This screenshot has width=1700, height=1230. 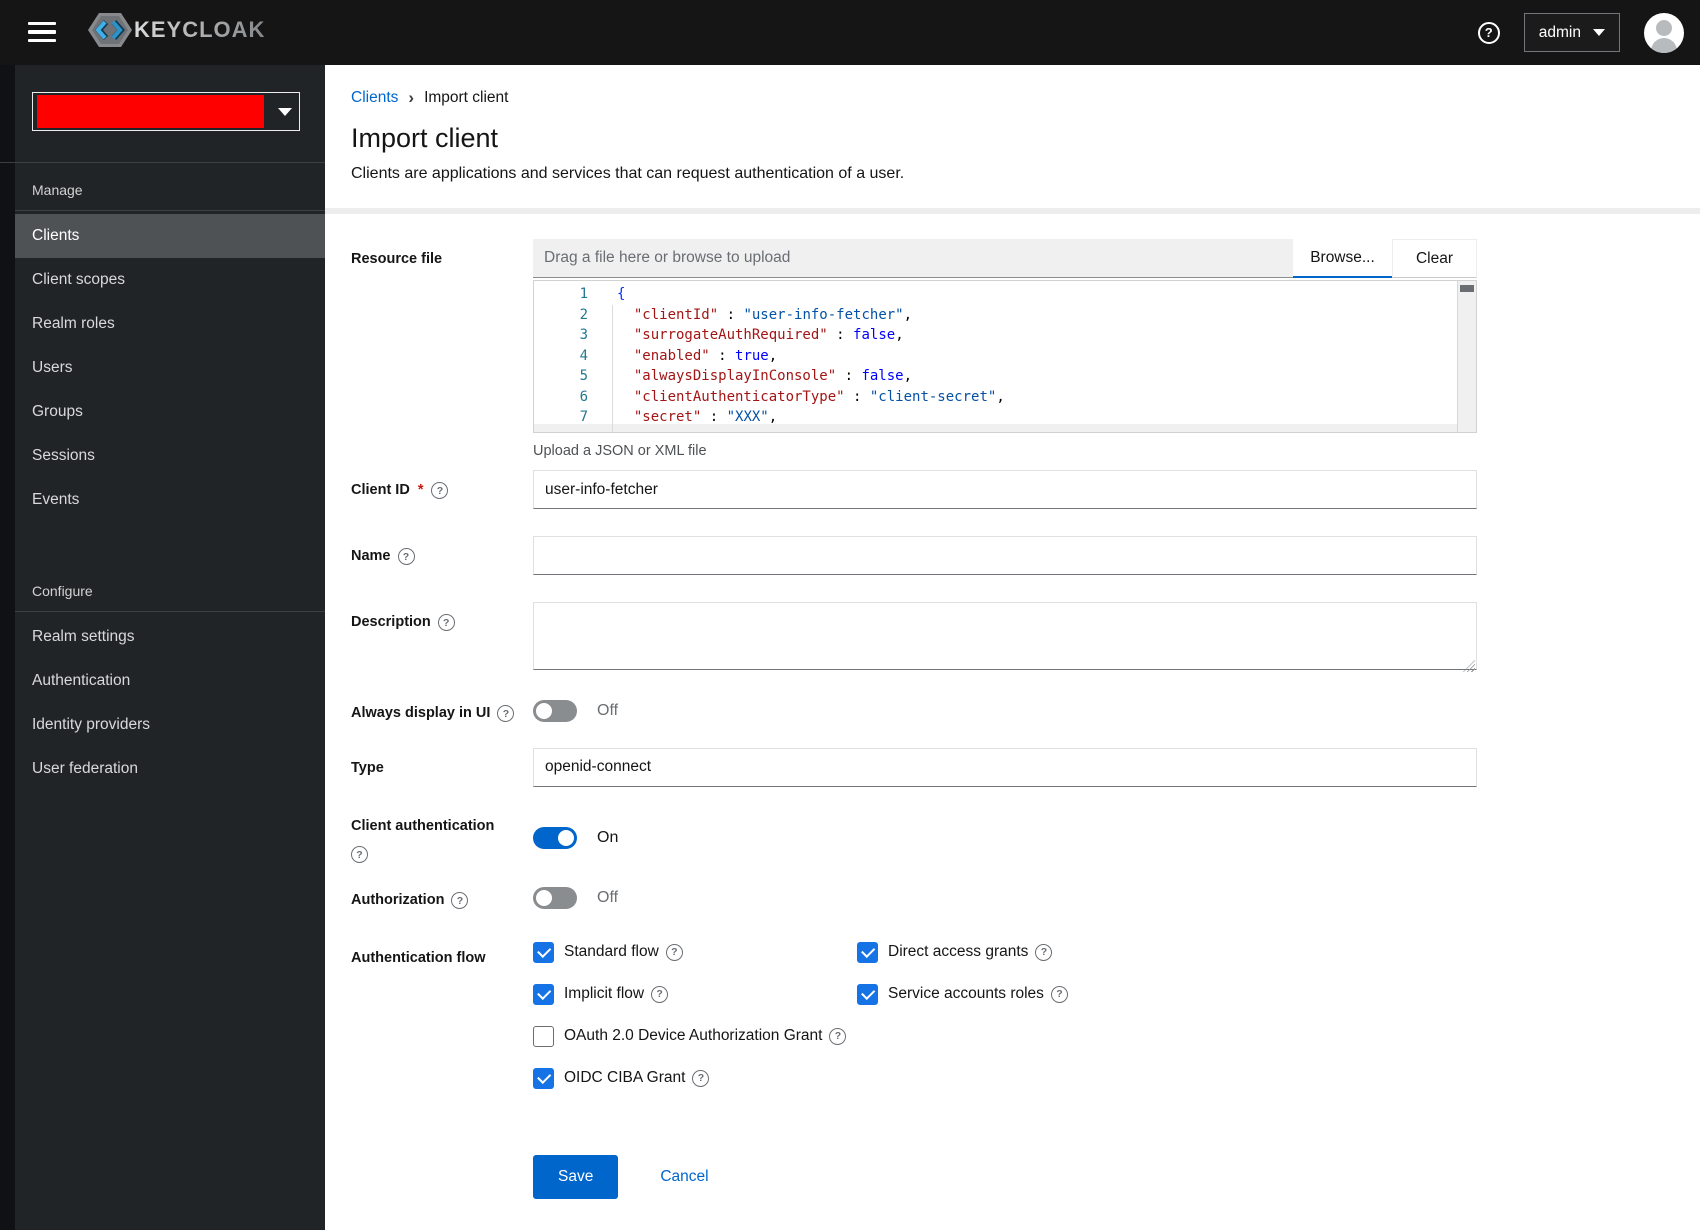 What do you see at coordinates (1005, 767) in the screenshot?
I see `type-input` at bounding box center [1005, 767].